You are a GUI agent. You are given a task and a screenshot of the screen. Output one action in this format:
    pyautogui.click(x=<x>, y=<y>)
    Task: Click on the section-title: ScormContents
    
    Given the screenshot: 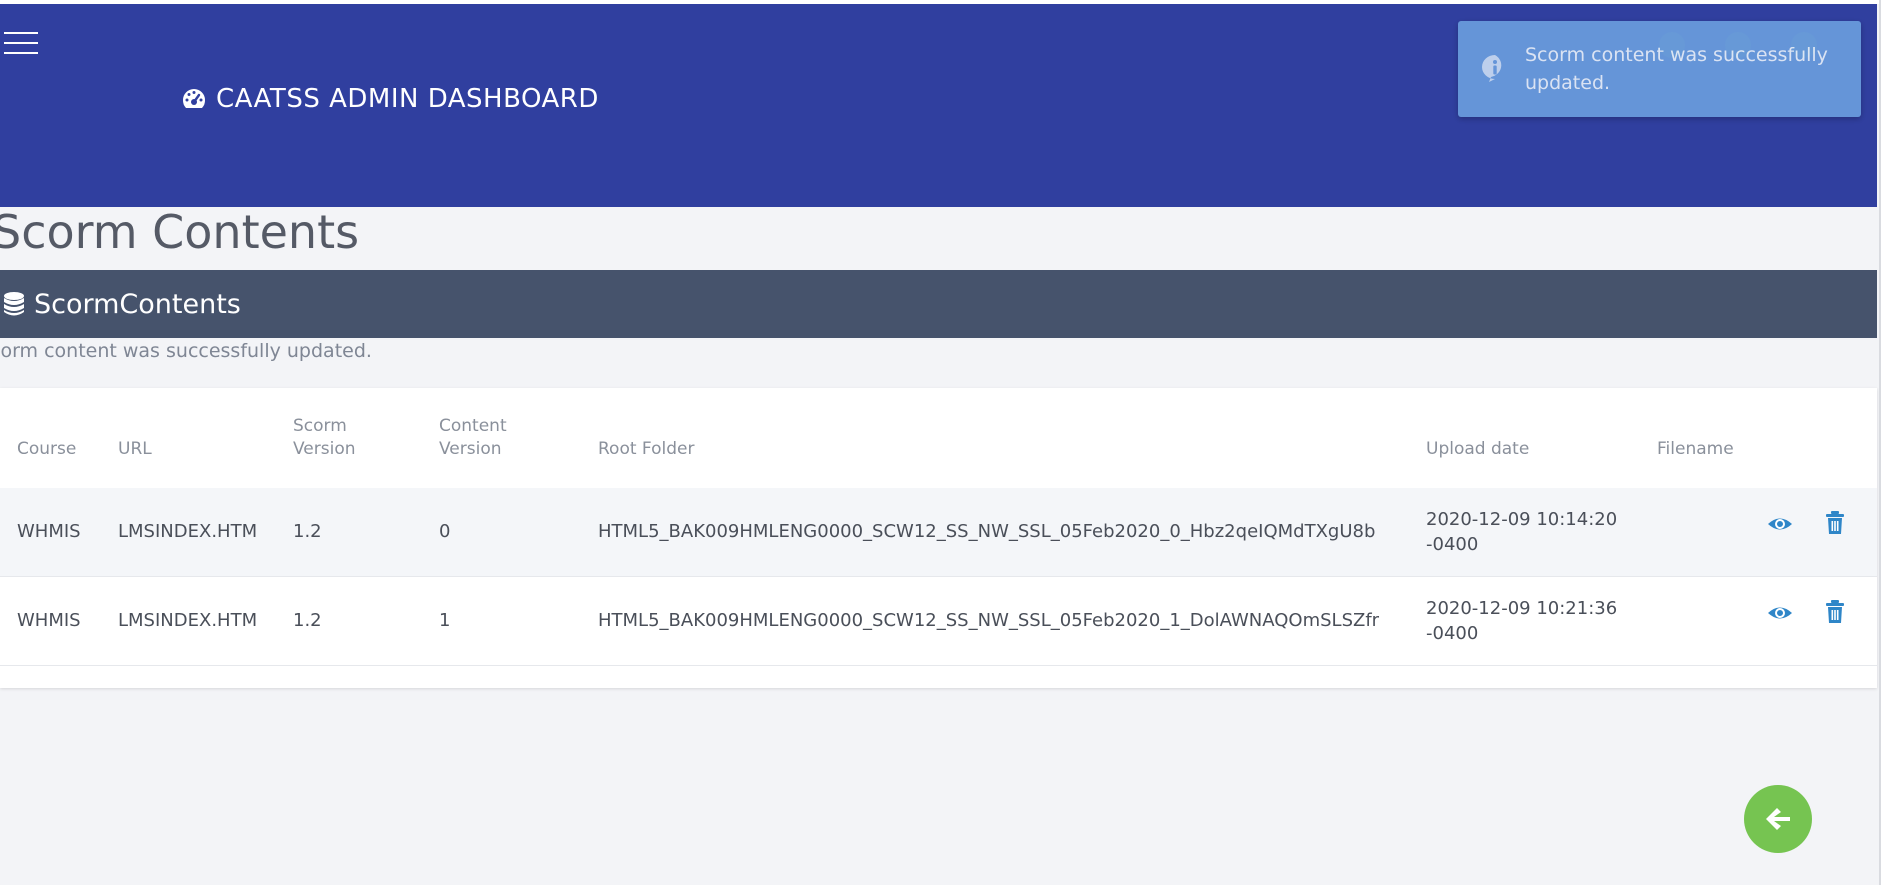 What is the action you would take?
    pyautogui.click(x=137, y=304)
    